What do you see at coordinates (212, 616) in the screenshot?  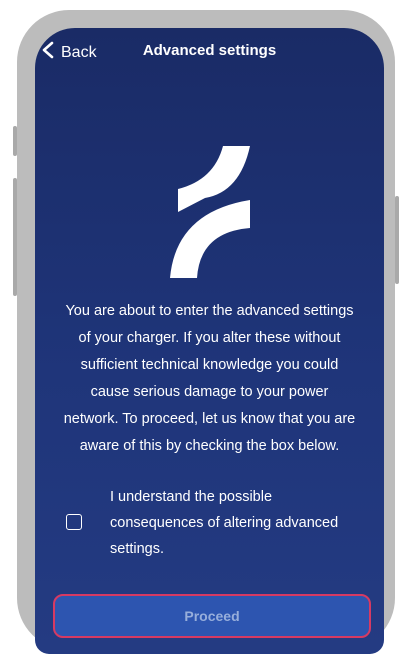 I see `proceed-button: Proceed` at bounding box center [212, 616].